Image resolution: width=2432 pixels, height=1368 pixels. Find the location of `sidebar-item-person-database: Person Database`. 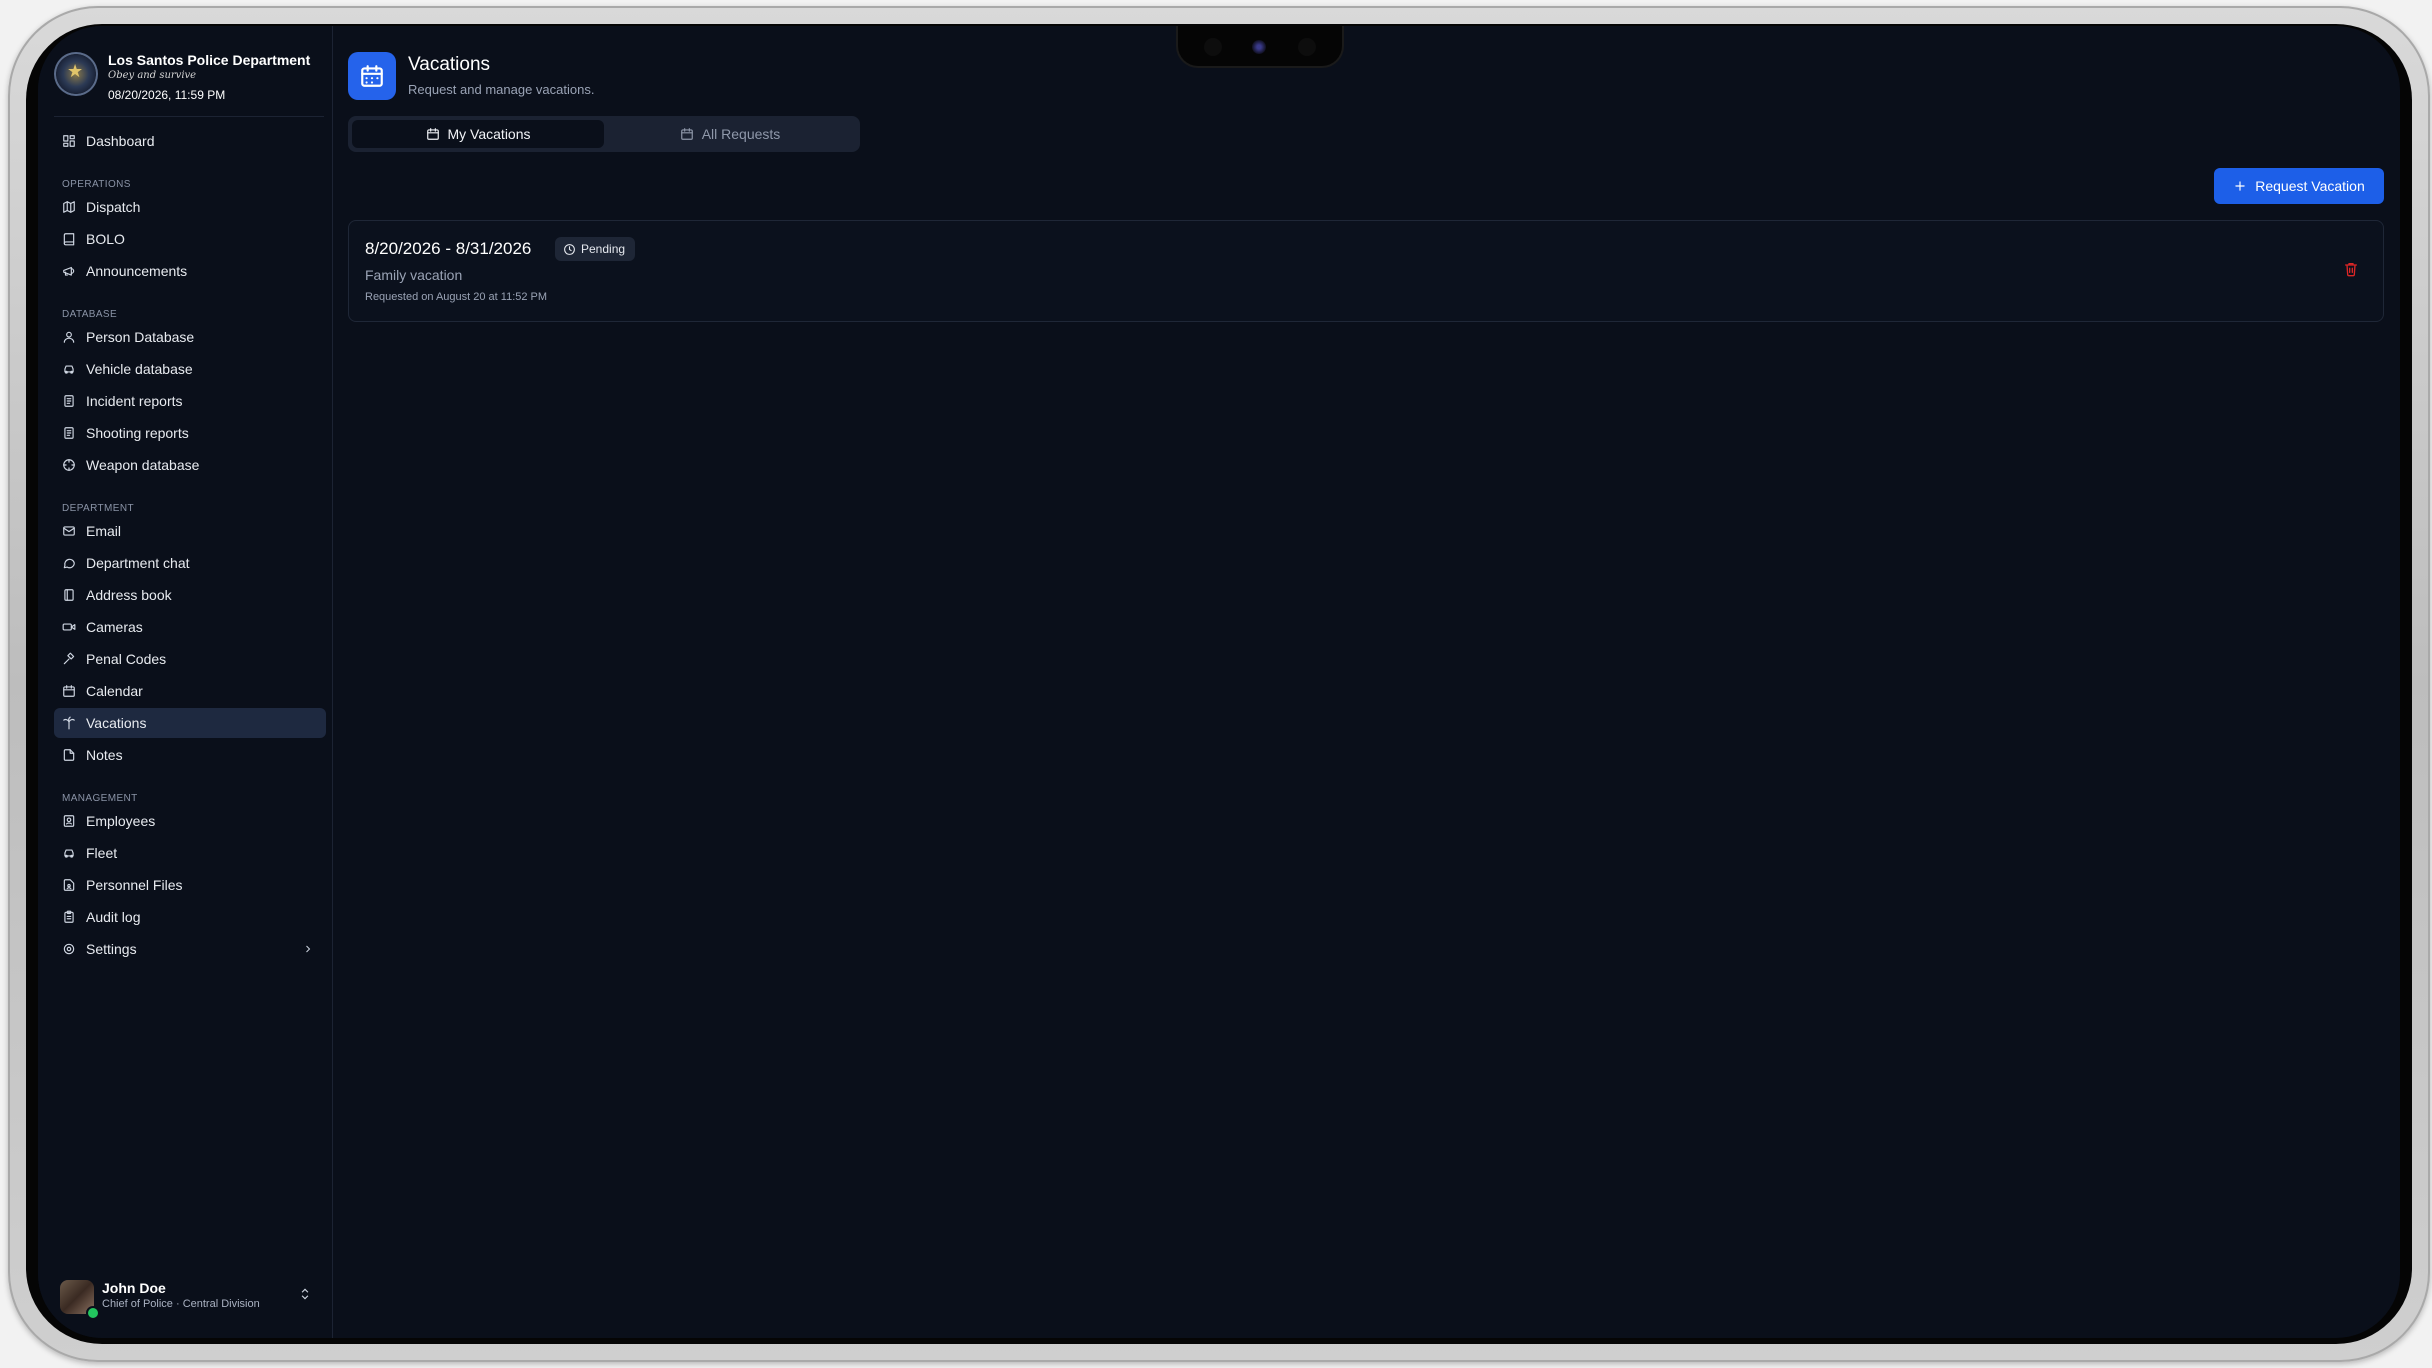

sidebar-item-person-database: Person Database is located at coordinates (190, 337).